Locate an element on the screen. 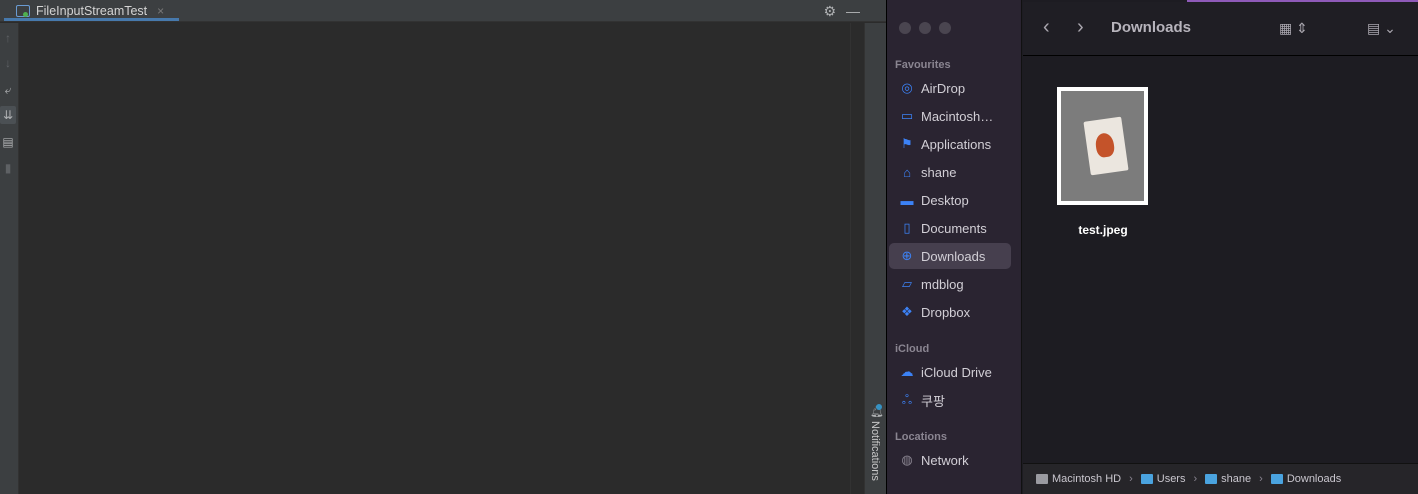 The height and width of the screenshot is (494, 1418). sidebar-header-icloud: iCloud is located at coordinates (912, 349).